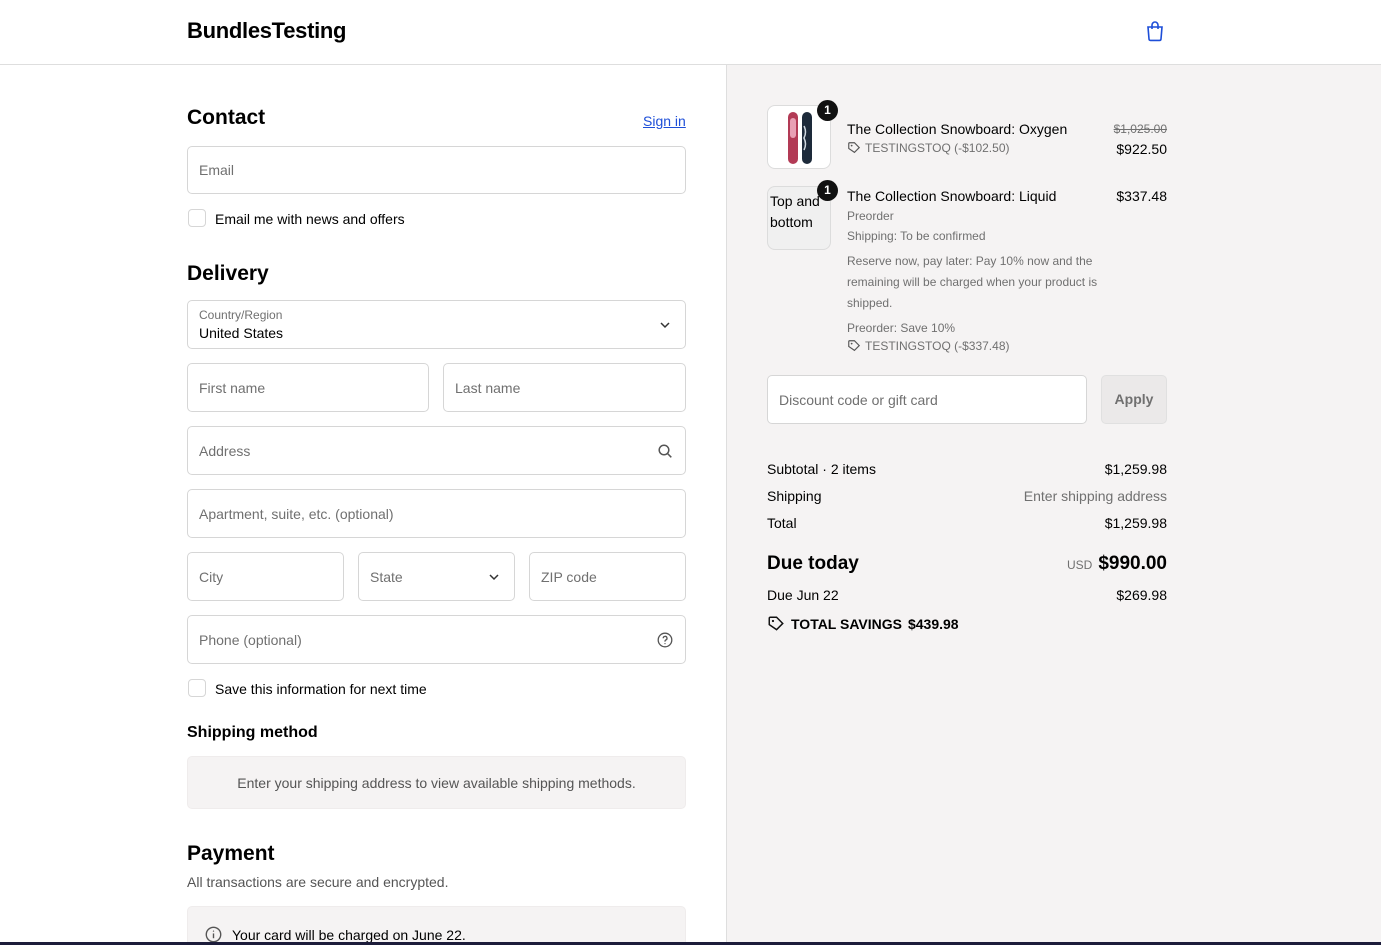 This screenshot has height=945, width=1381. I want to click on save-info-label: Save this information for next time, so click(321, 689).